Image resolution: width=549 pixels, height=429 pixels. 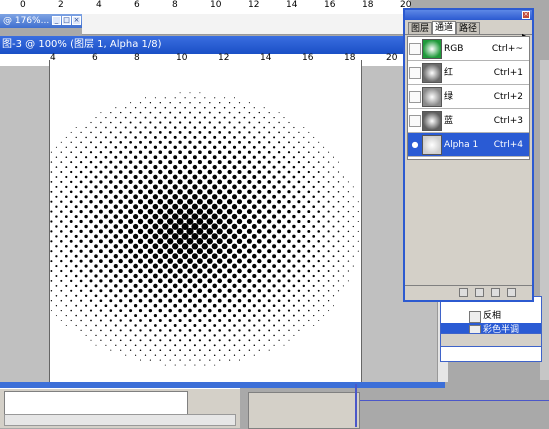 I want to click on channel-name: RGB, so click(x=454, y=49).